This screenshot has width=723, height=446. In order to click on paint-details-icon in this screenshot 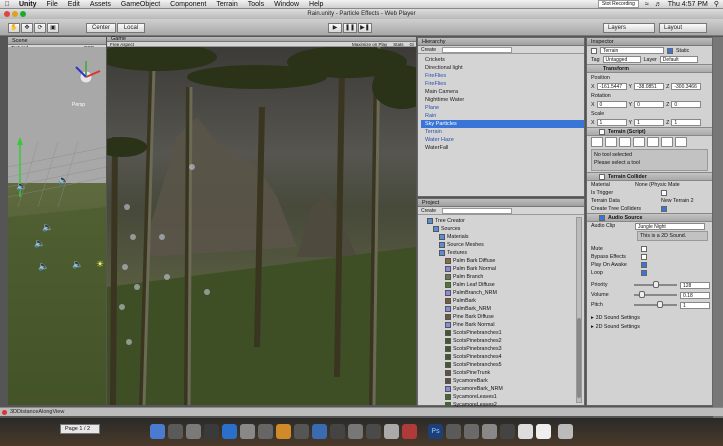, I will do `click(667, 142)`.